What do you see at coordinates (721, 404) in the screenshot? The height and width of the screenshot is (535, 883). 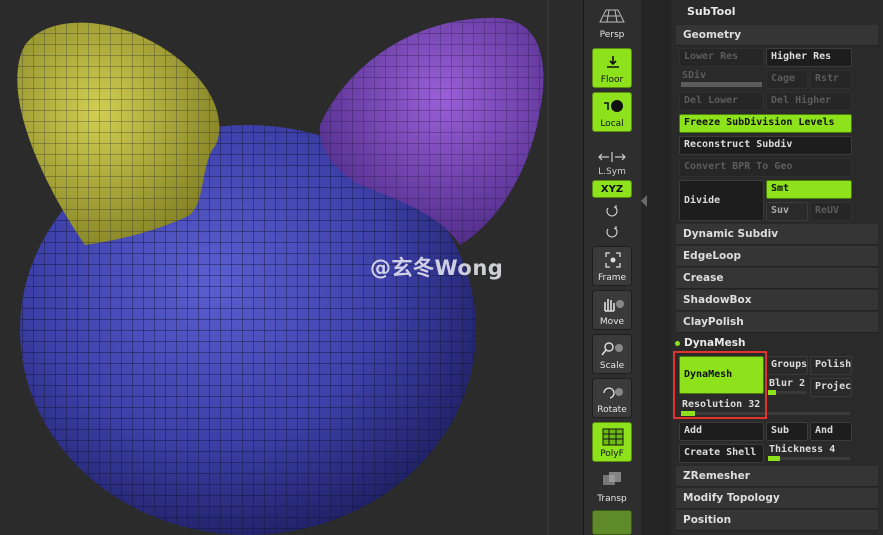 I see `resolution-label: Resolution 32` at bounding box center [721, 404].